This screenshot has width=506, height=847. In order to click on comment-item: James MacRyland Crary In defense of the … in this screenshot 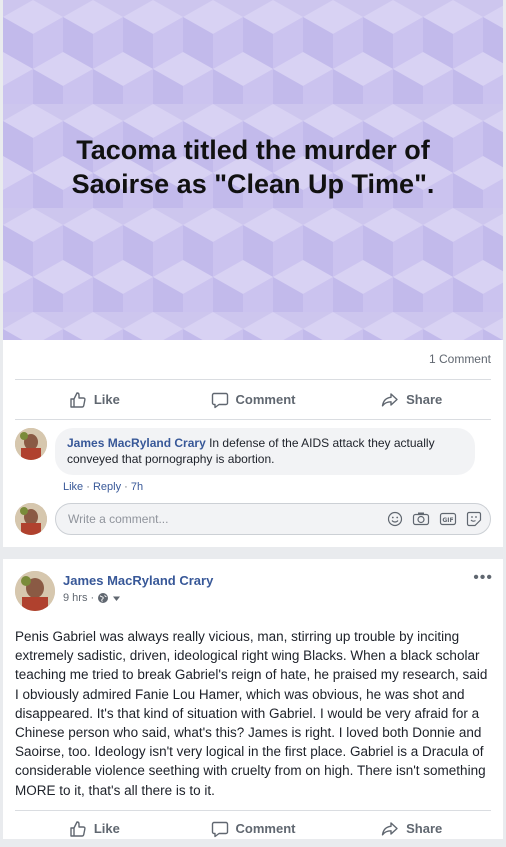, I will do `click(253, 451)`.